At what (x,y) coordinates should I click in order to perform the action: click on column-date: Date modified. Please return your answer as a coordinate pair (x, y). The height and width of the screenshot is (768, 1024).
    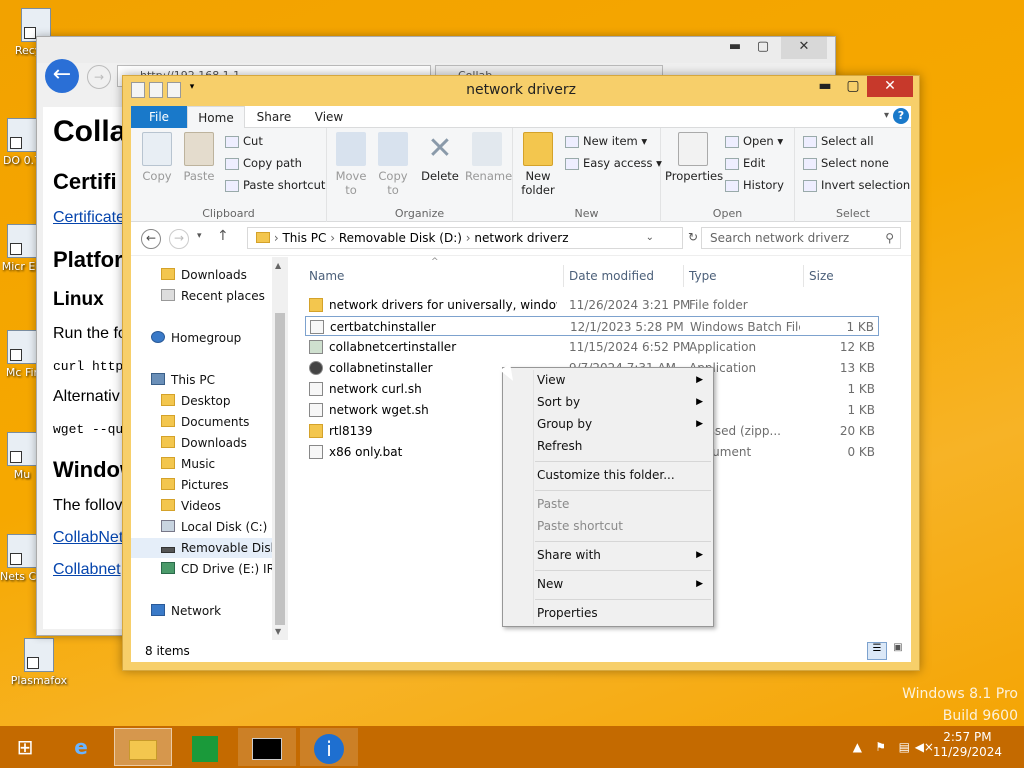
    Looking at the image, I should click on (611, 276).